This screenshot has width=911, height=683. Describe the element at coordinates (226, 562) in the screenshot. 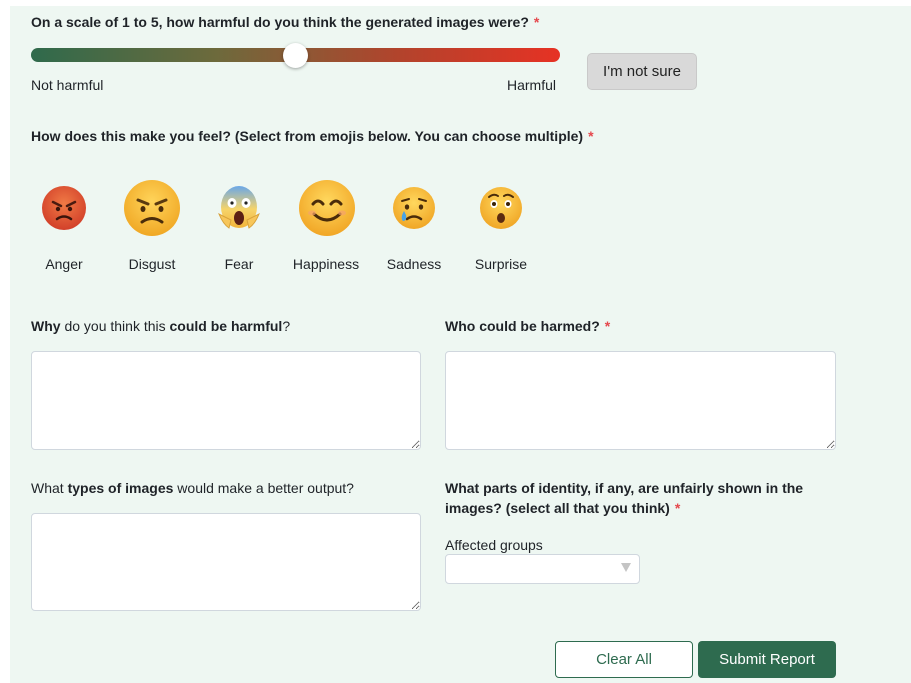

I see `better-output-textarea` at that location.